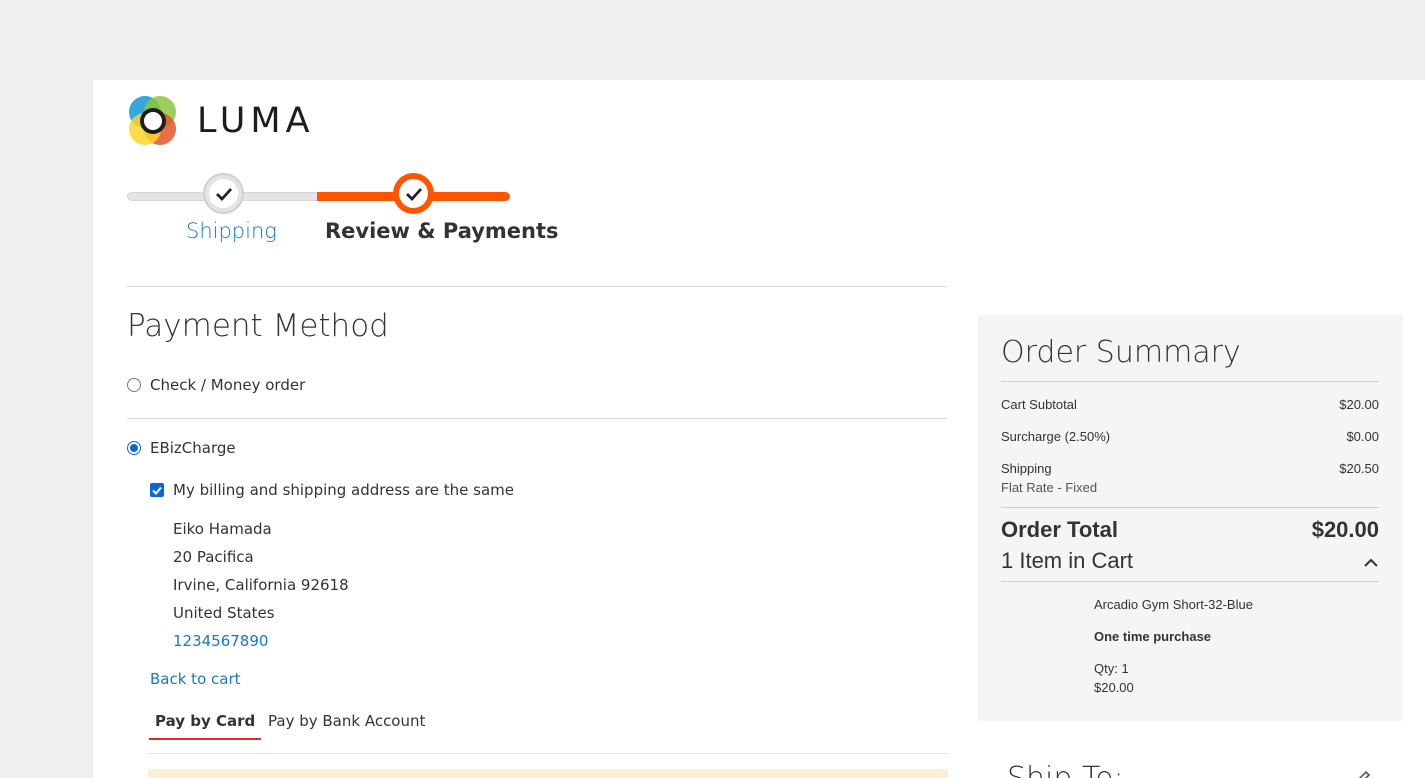  I want to click on step-shipping-label: Shipping, so click(231, 231).